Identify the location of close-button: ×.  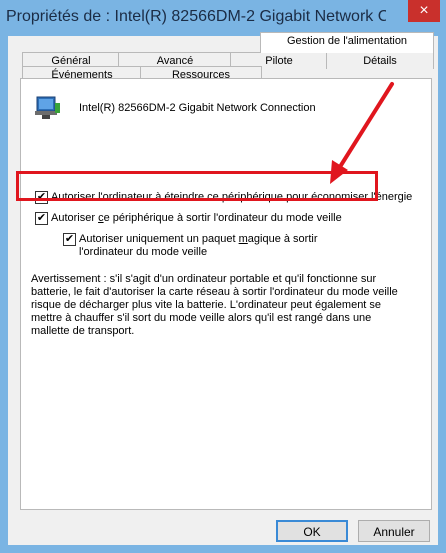
(424, 11).